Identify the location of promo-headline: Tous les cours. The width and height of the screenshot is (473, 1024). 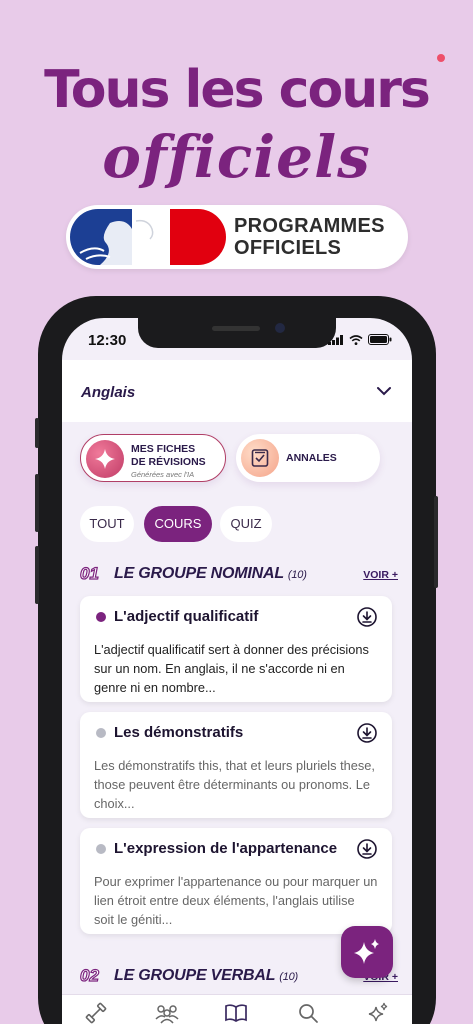
(237, 90).